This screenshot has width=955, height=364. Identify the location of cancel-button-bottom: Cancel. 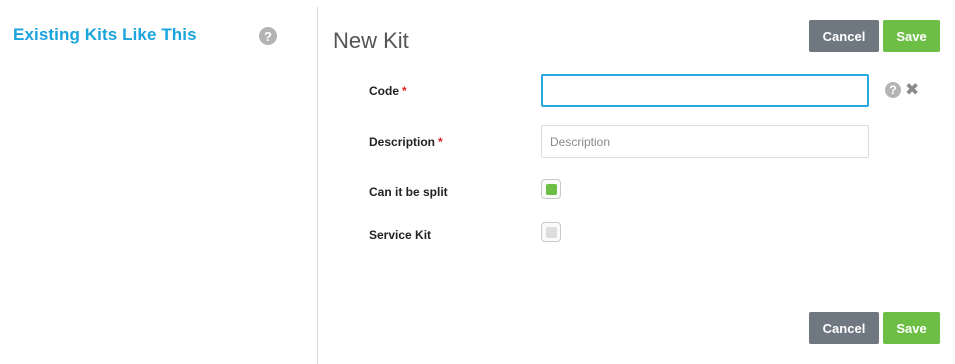
(844, 328).